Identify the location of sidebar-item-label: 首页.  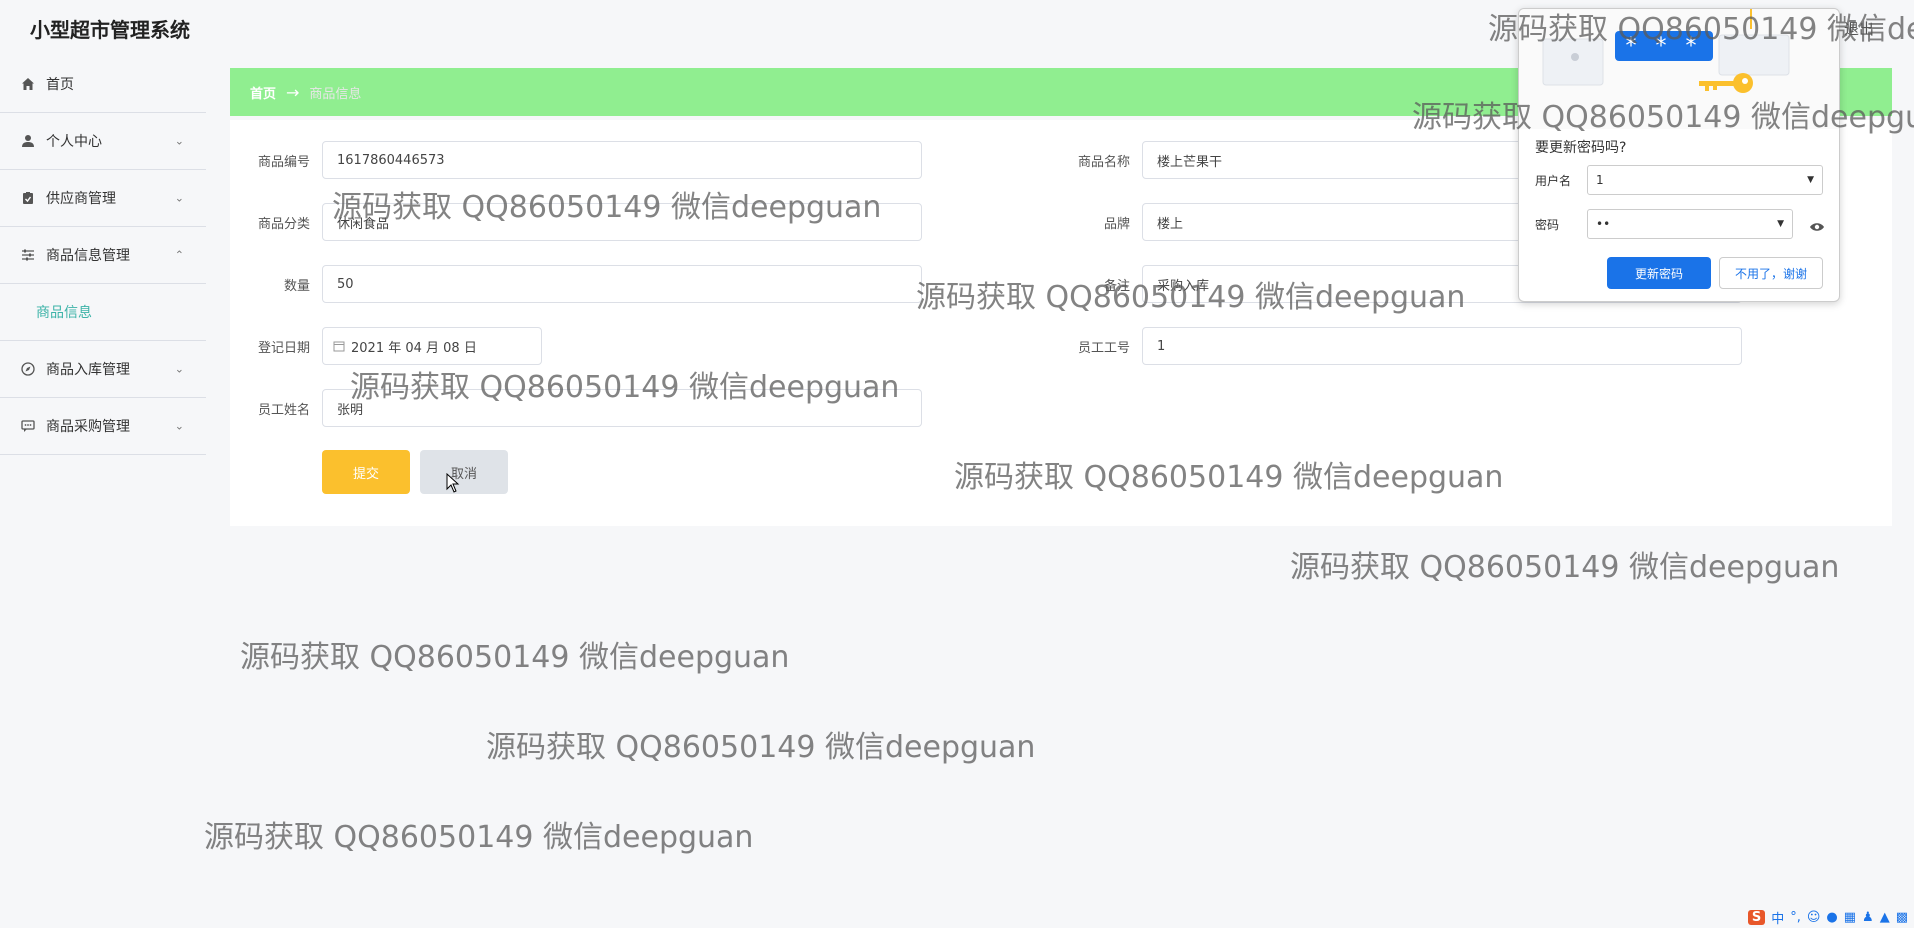
(60, 85).